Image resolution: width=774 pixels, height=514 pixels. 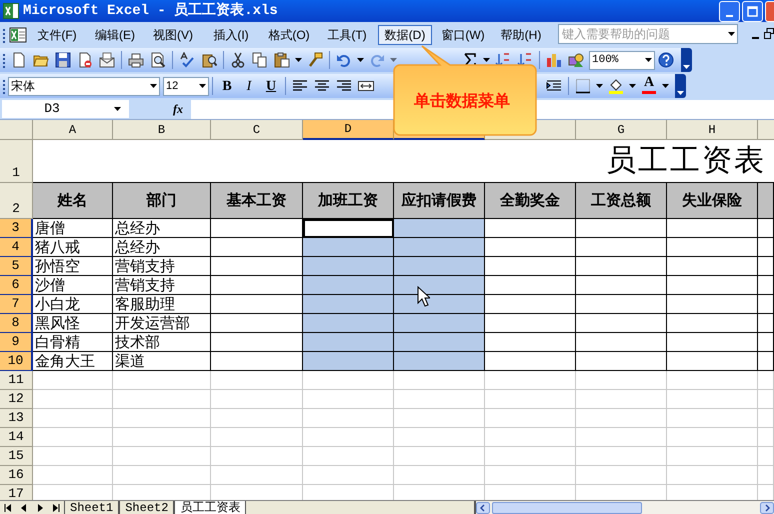 I want to click on table-cell: 孙悟空, so click(x=73, y=266).